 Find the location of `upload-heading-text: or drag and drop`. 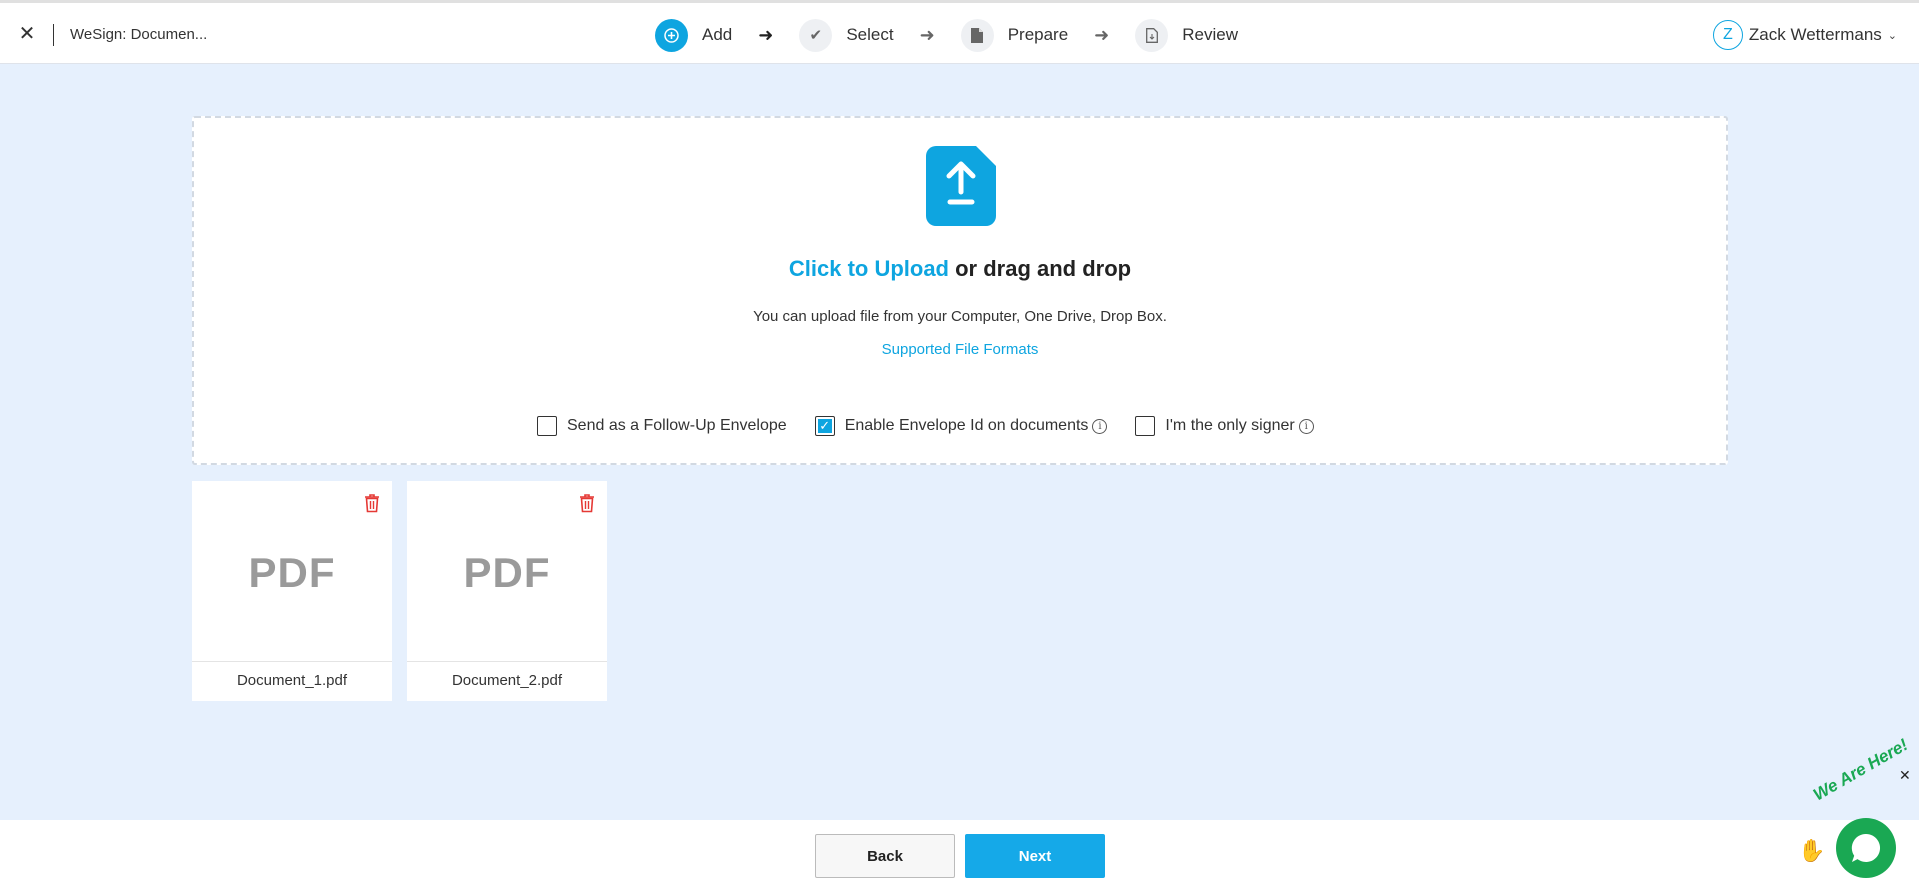

upload-heading-text: or drag and drop is located at coordinates (1040, 268).